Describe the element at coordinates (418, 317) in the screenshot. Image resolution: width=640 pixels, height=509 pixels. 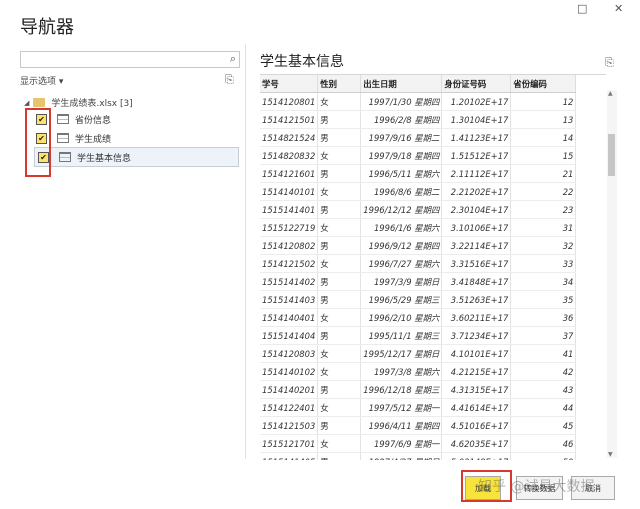
I see `table-row: 1514140401 女 1996/2/10 星期六 3.60211E+17 36` at that location.